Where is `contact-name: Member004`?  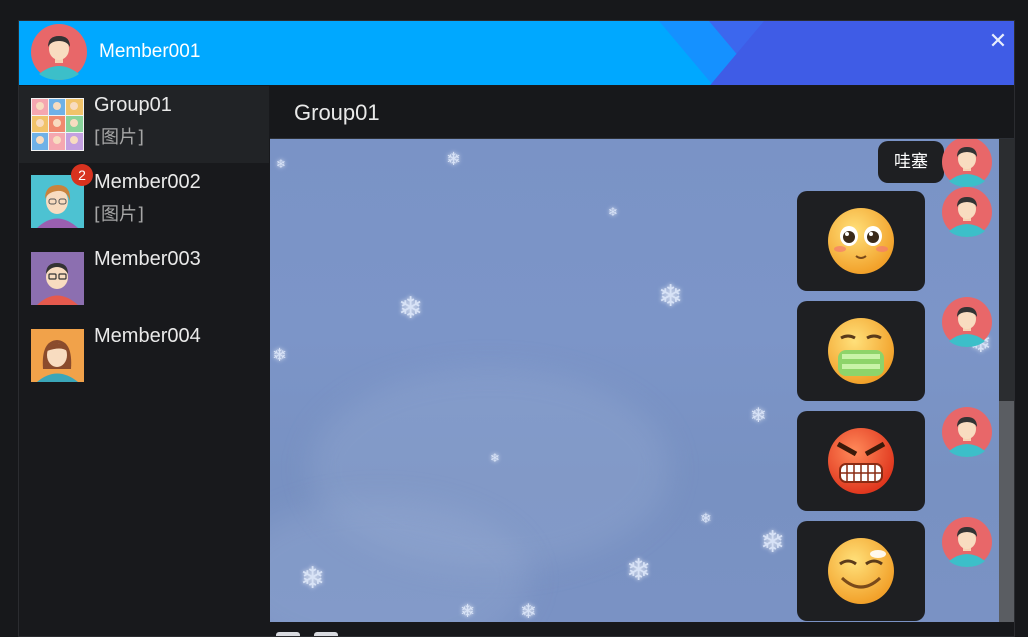 contact-name: Member004 is located at coordinates (147, 336).